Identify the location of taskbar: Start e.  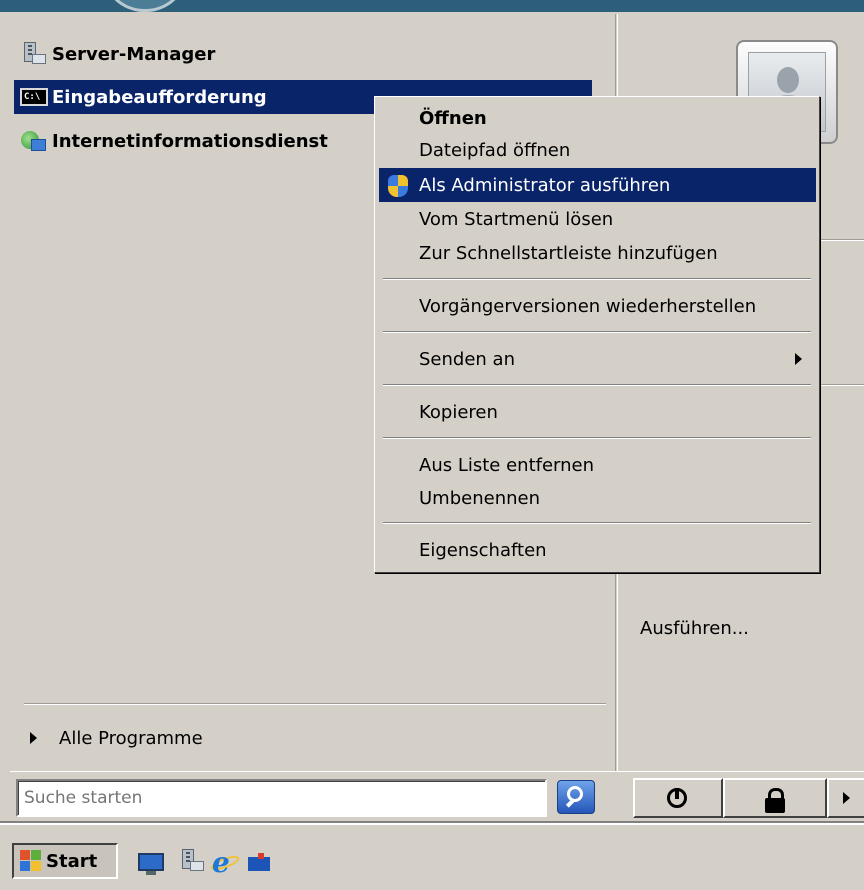
(432, 855).